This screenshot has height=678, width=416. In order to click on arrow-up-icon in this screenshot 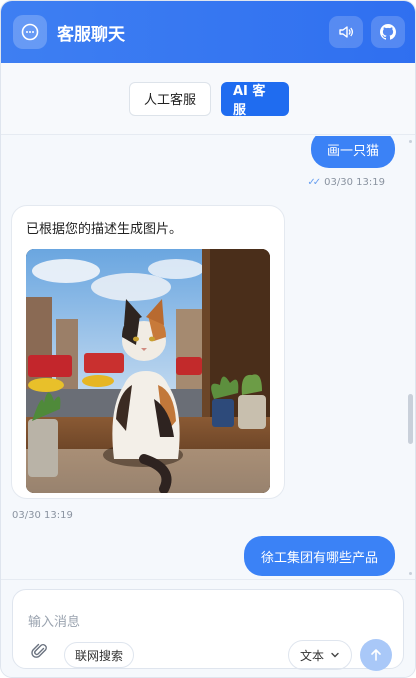, I will do `click(376, 655)`.